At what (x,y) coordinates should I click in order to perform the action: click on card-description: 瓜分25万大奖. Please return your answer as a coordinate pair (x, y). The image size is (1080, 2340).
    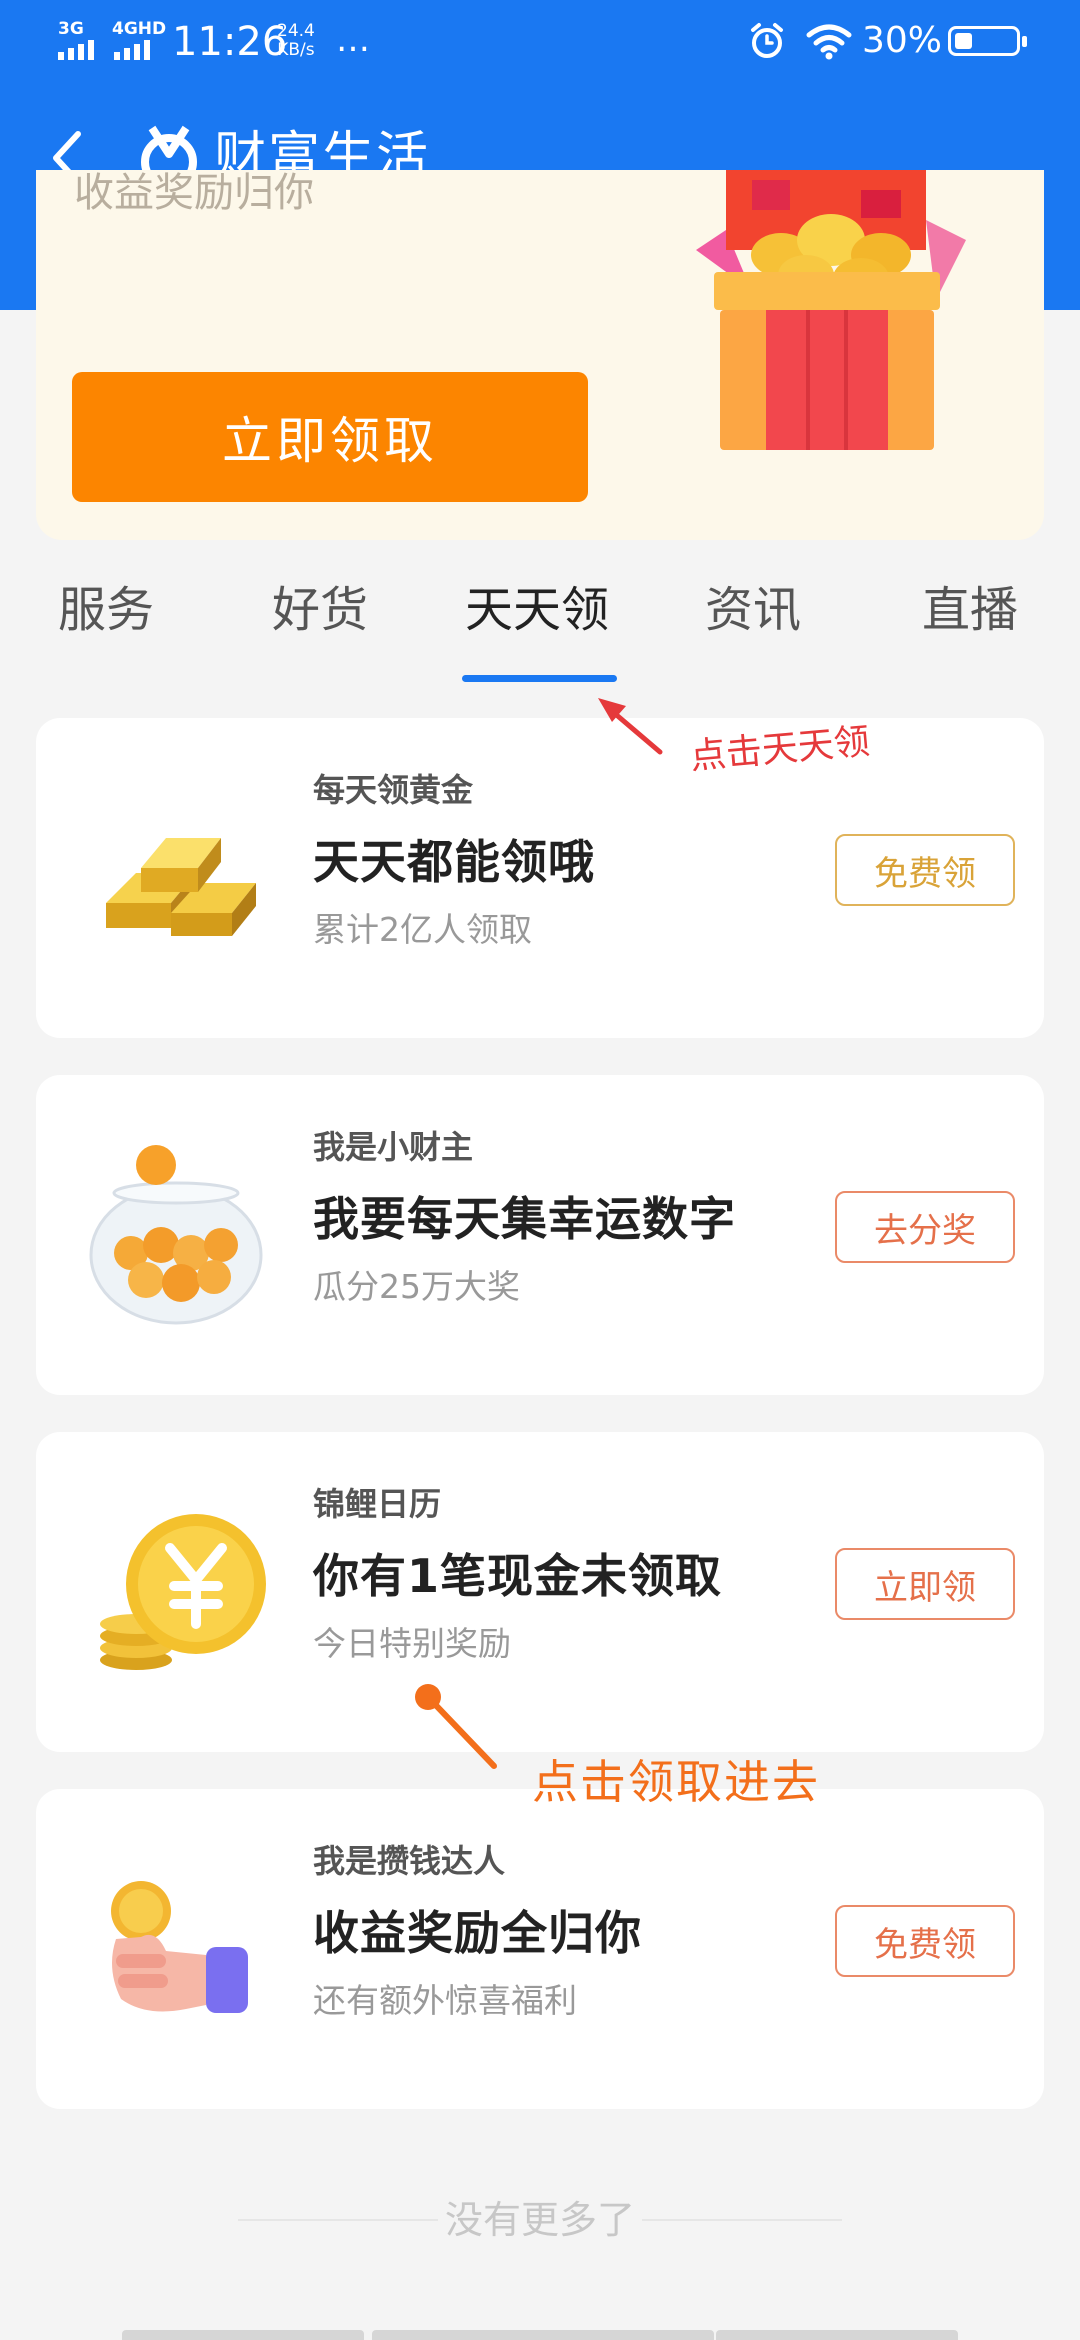
    Looking at the image, I should click on (416, 1286).